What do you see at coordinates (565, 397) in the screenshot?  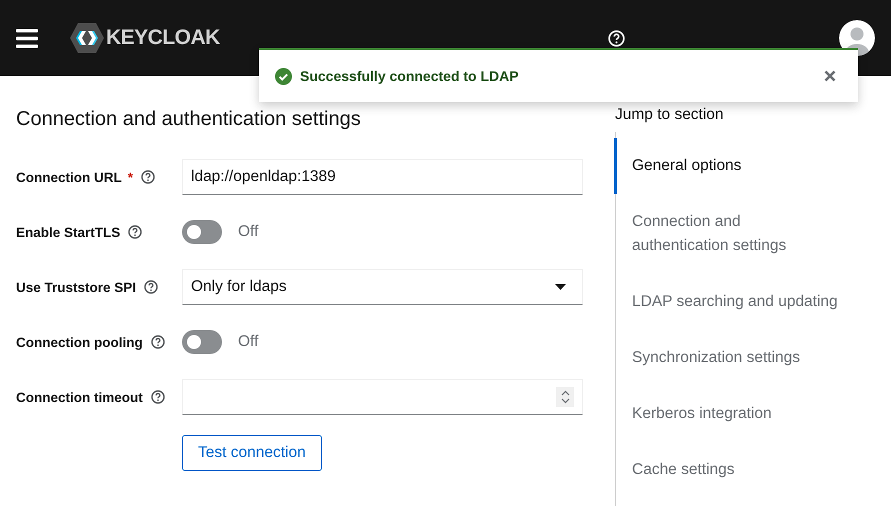 I see `spinner-icon` at bounding box center [565, 397].